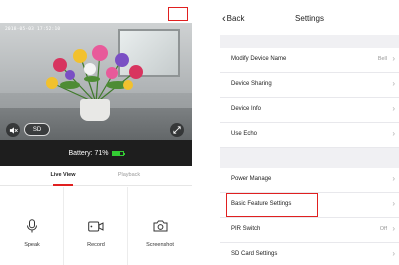 The width and height of the screenshot is (399, 265). Describe the element at coordinates (309, 60) in the screenshot. I see `settings-row-modify-device-name: Modify Device Name Bell ›` at that location.